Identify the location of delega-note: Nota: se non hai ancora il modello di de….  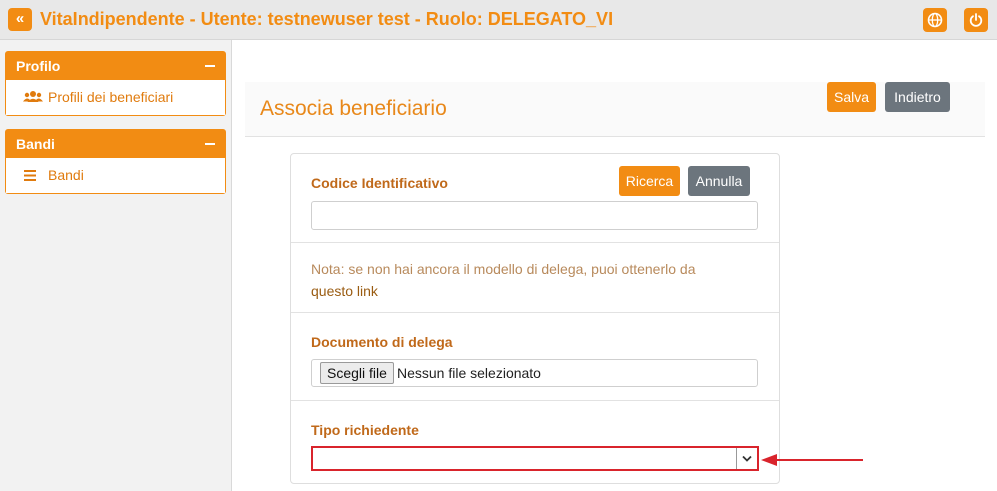
(536, 280).